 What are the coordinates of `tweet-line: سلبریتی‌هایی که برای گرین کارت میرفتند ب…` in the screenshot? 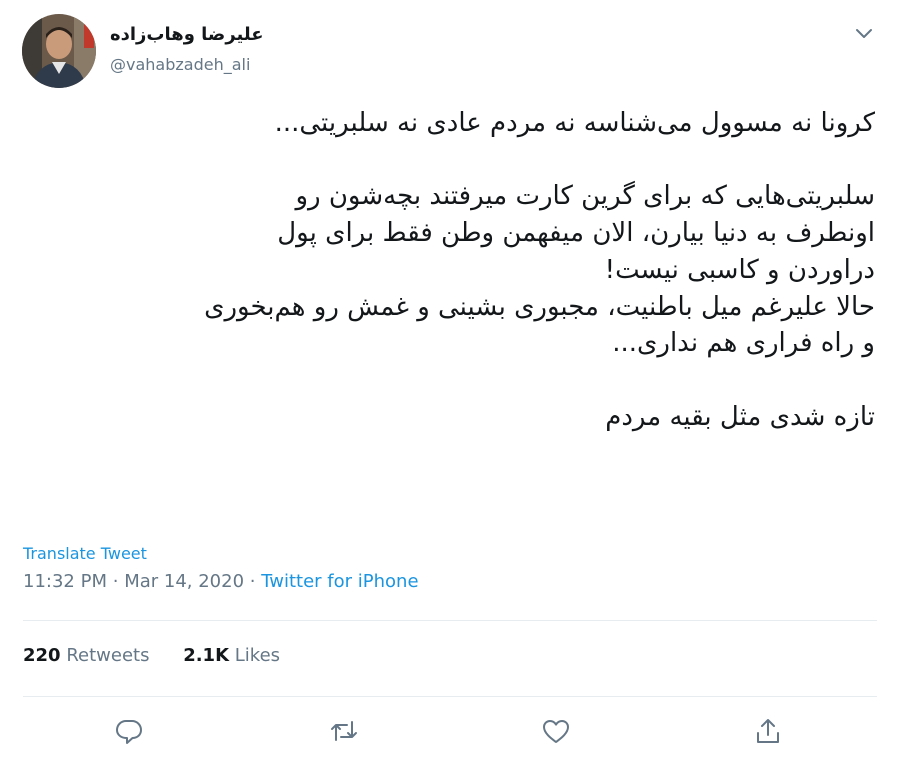 It's located at (585, 196).